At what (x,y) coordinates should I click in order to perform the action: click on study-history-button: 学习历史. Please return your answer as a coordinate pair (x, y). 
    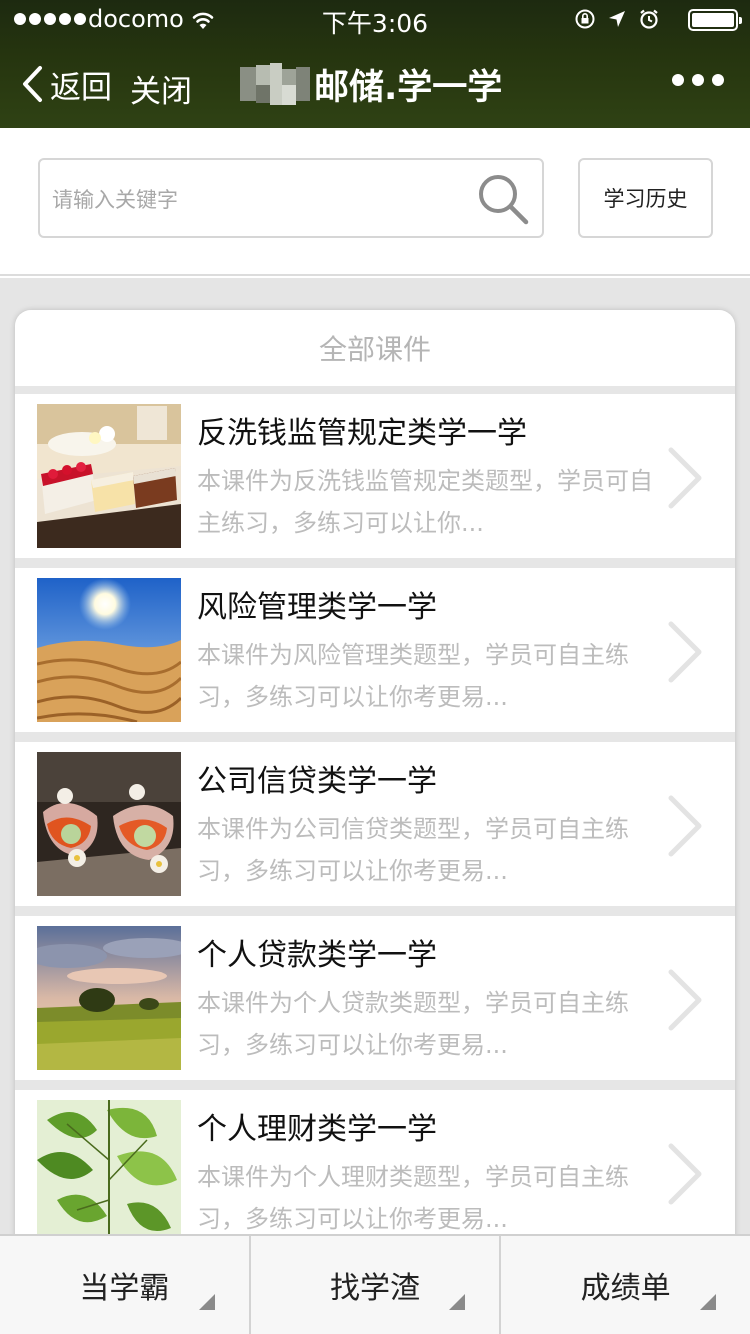
    Looking at the image, I should click on (645, 198).